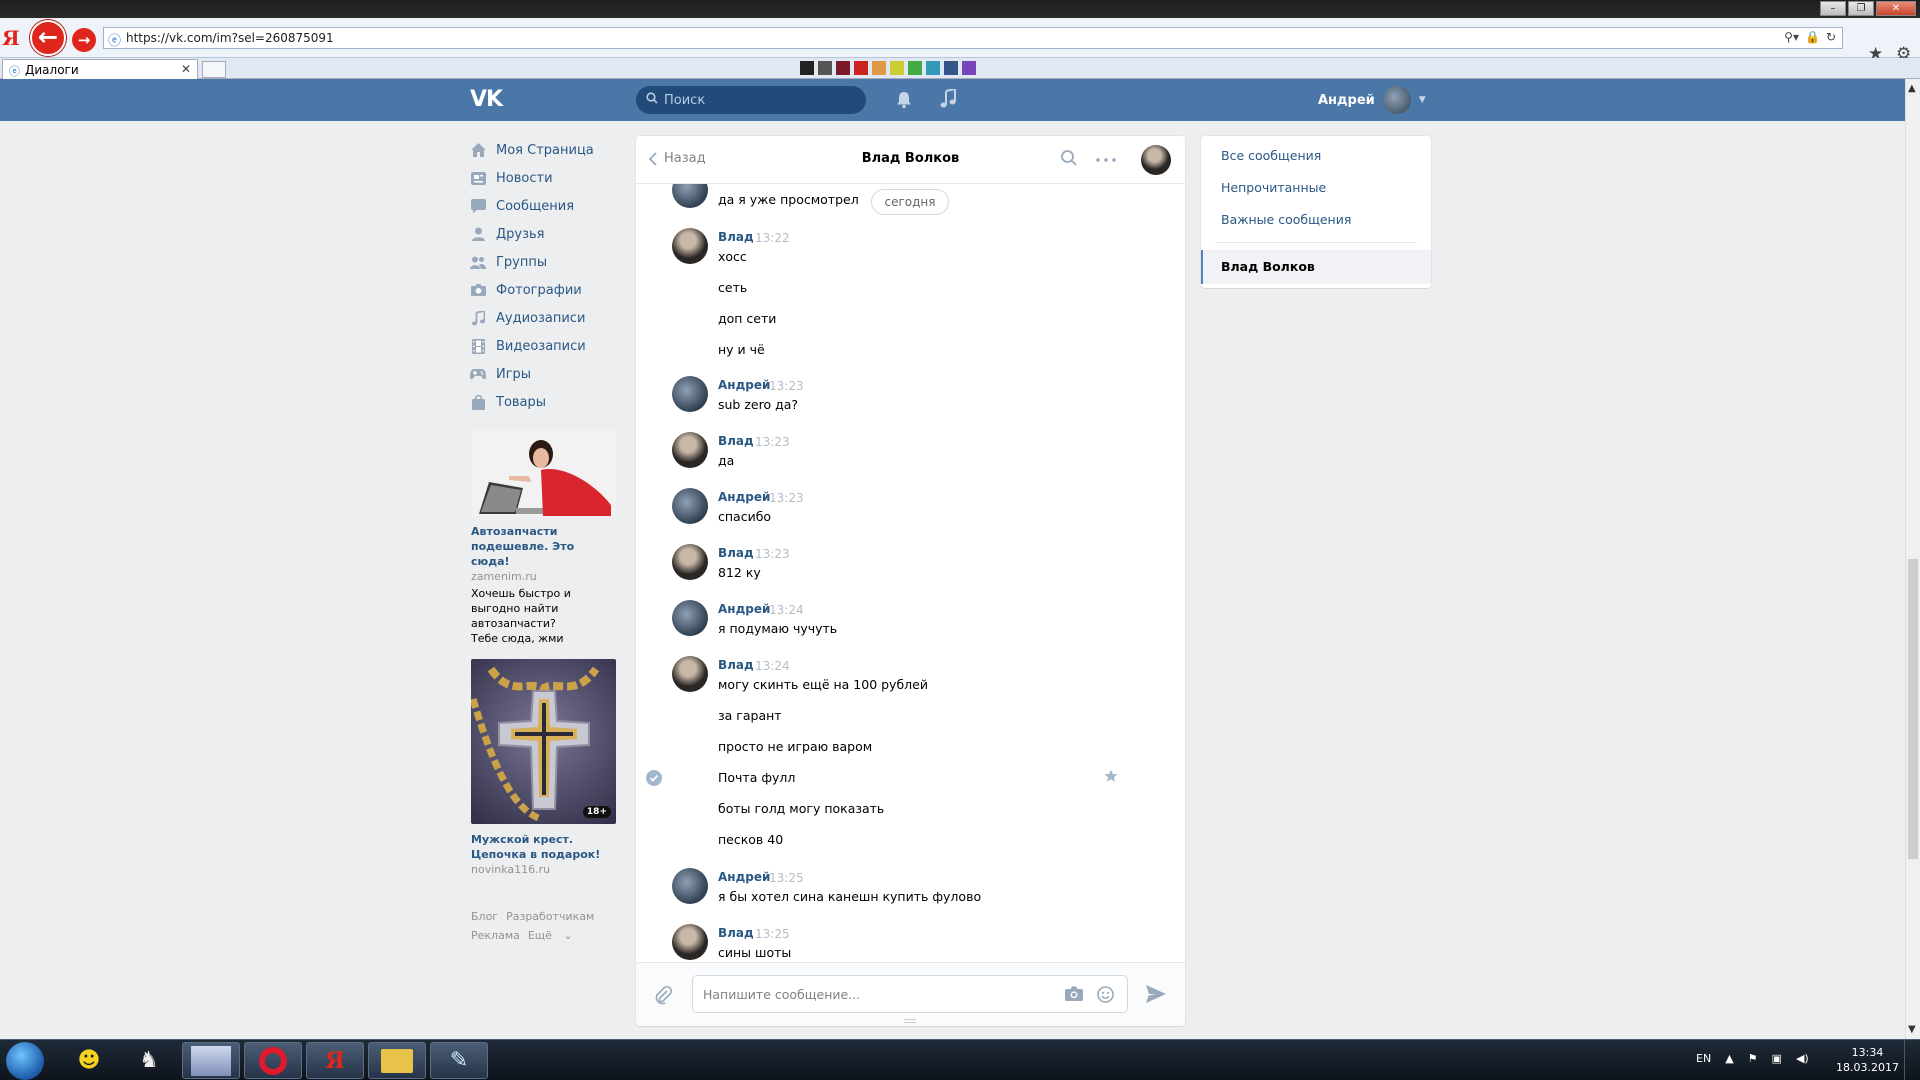 The height and width of the screenshot is (1080, 1920). I want to click on active-dialog-item: Влад Волков, so click(1316, 267).